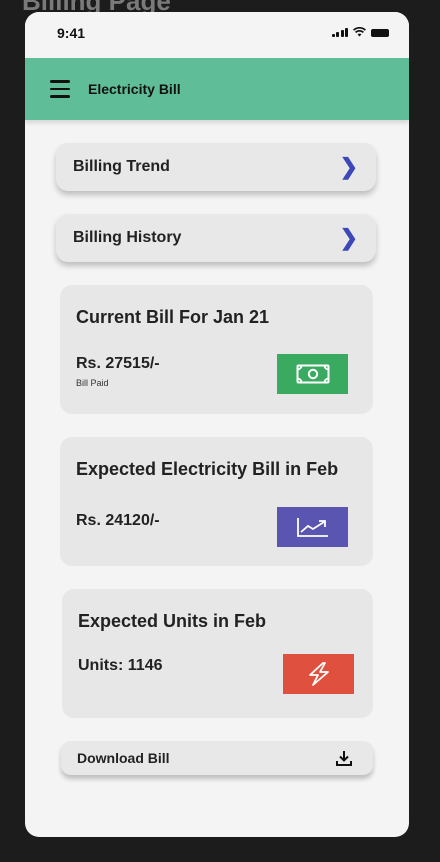 This screenshot has height=862, width=440. Describe the element at coordinates (217, 89) in the screenshot. I see `app-header: Electricity Bill` at that location.